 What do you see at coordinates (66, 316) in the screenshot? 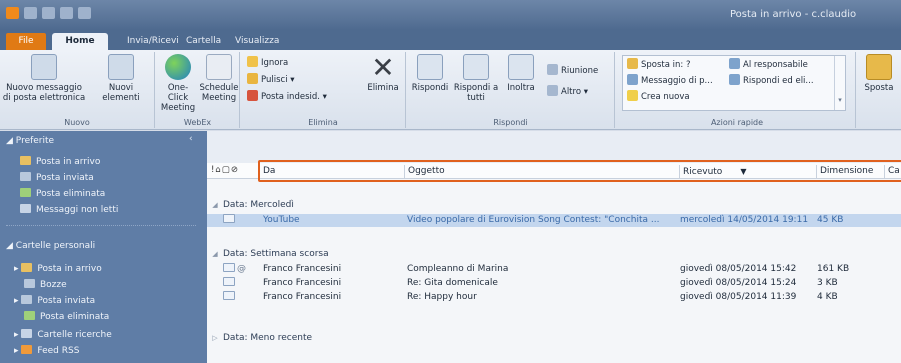
I see `nav-deleted: Posta eliminata` at bounding box center [66, 316].